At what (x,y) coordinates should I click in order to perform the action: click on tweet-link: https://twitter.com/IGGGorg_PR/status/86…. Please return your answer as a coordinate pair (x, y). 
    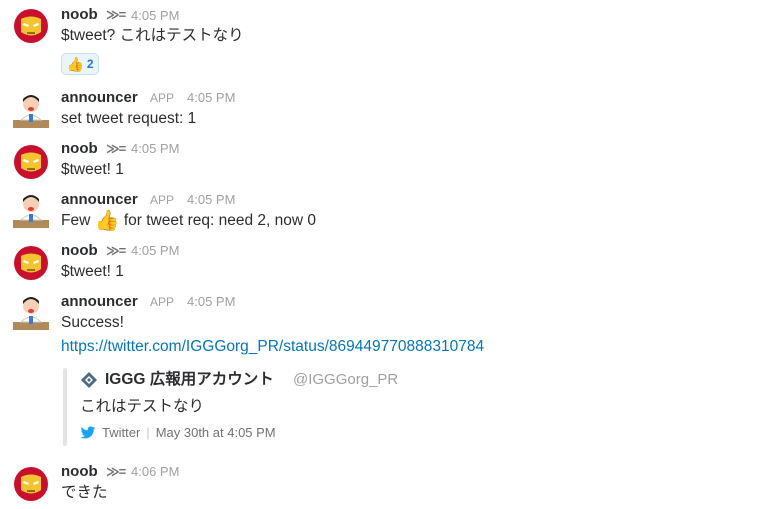
    Looking at the image, I should click on (272, 347).